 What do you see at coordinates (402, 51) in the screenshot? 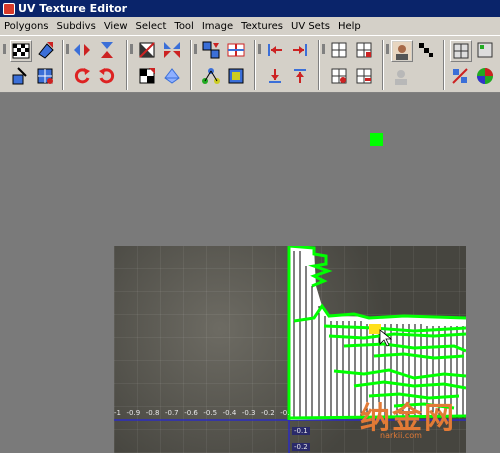
I see `shaded-uv-icon` at bounding box center [402, 51].